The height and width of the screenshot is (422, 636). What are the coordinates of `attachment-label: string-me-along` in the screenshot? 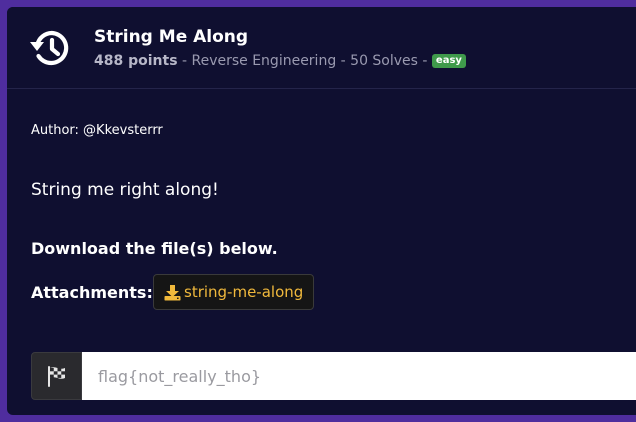 It's located at (244, 292).